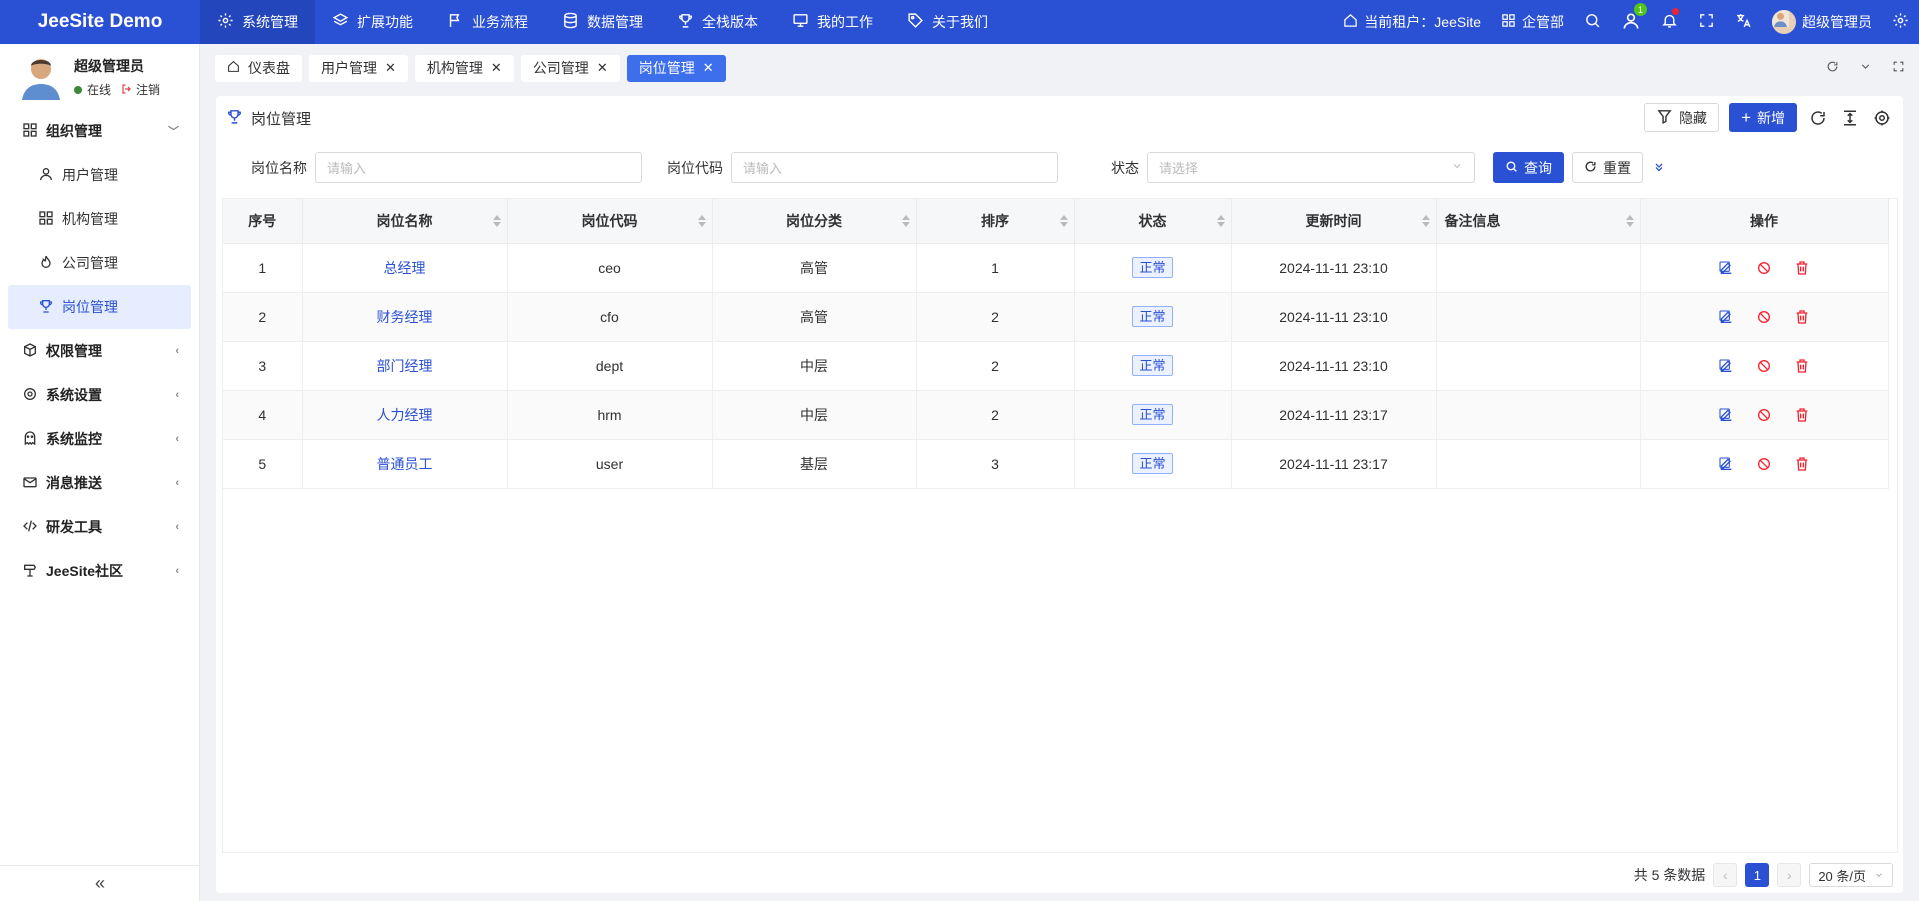 The width and height of the screenshot is (1919, 901). Describe the element at coordinates (1706, 22) in the screenshot. I see `fullscreen-button` at that location.